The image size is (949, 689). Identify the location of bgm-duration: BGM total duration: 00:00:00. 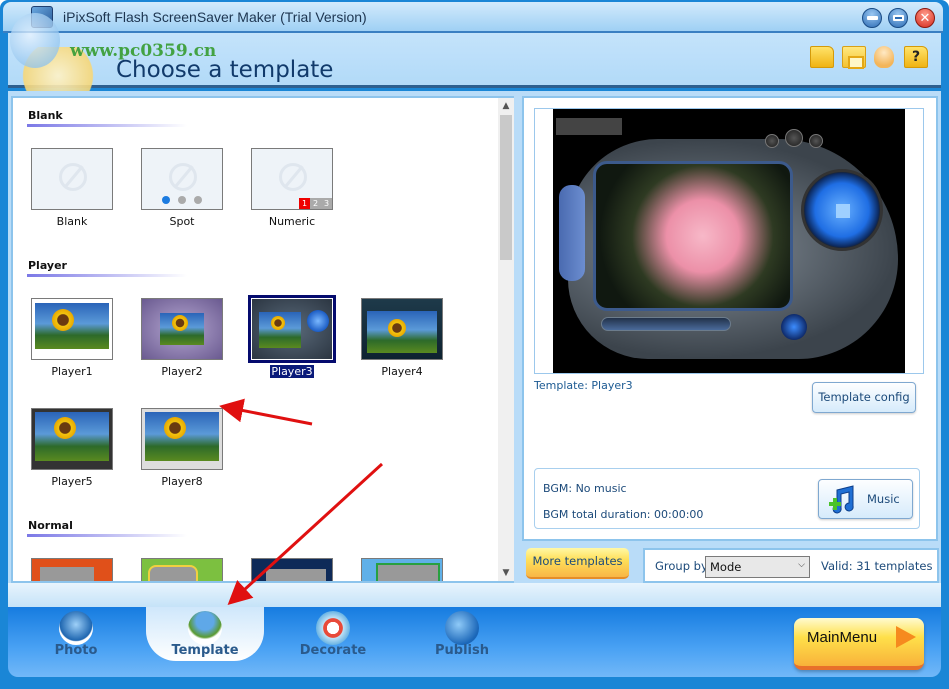
(623, 514).